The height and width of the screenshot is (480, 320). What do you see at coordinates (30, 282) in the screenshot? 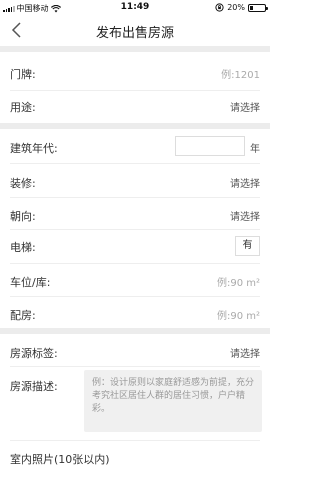
I see `parking-label: 车位/库:` at bounding box center [30, 282].